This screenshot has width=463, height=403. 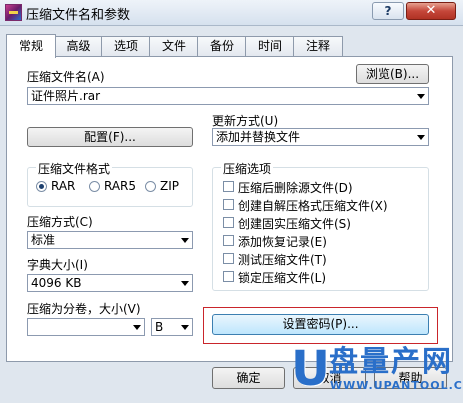 What do you see at coordinates (282, 278) in the screenshot?
I see `checkbox-lock-archive-label: 锁定压缩文件(L)` at bounding box center [282, 278].